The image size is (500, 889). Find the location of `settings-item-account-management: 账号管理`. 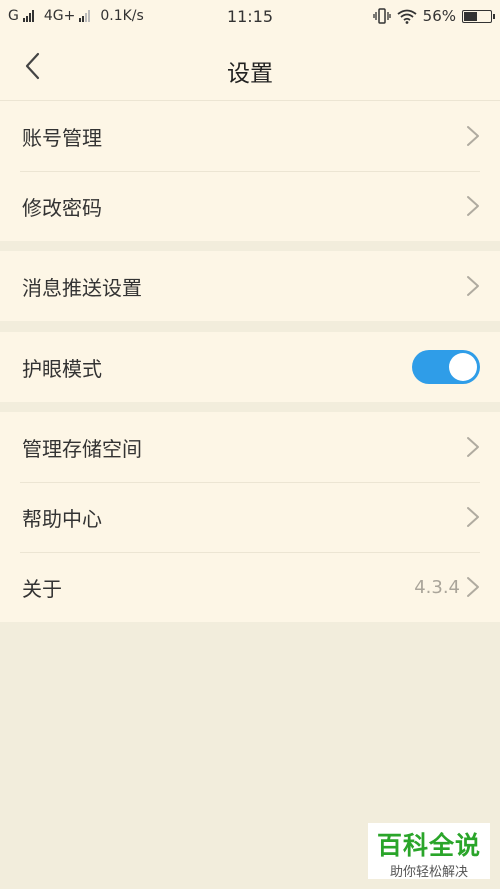

settings-item-account-management: 账号管理 is located at coordinates (250, 136).